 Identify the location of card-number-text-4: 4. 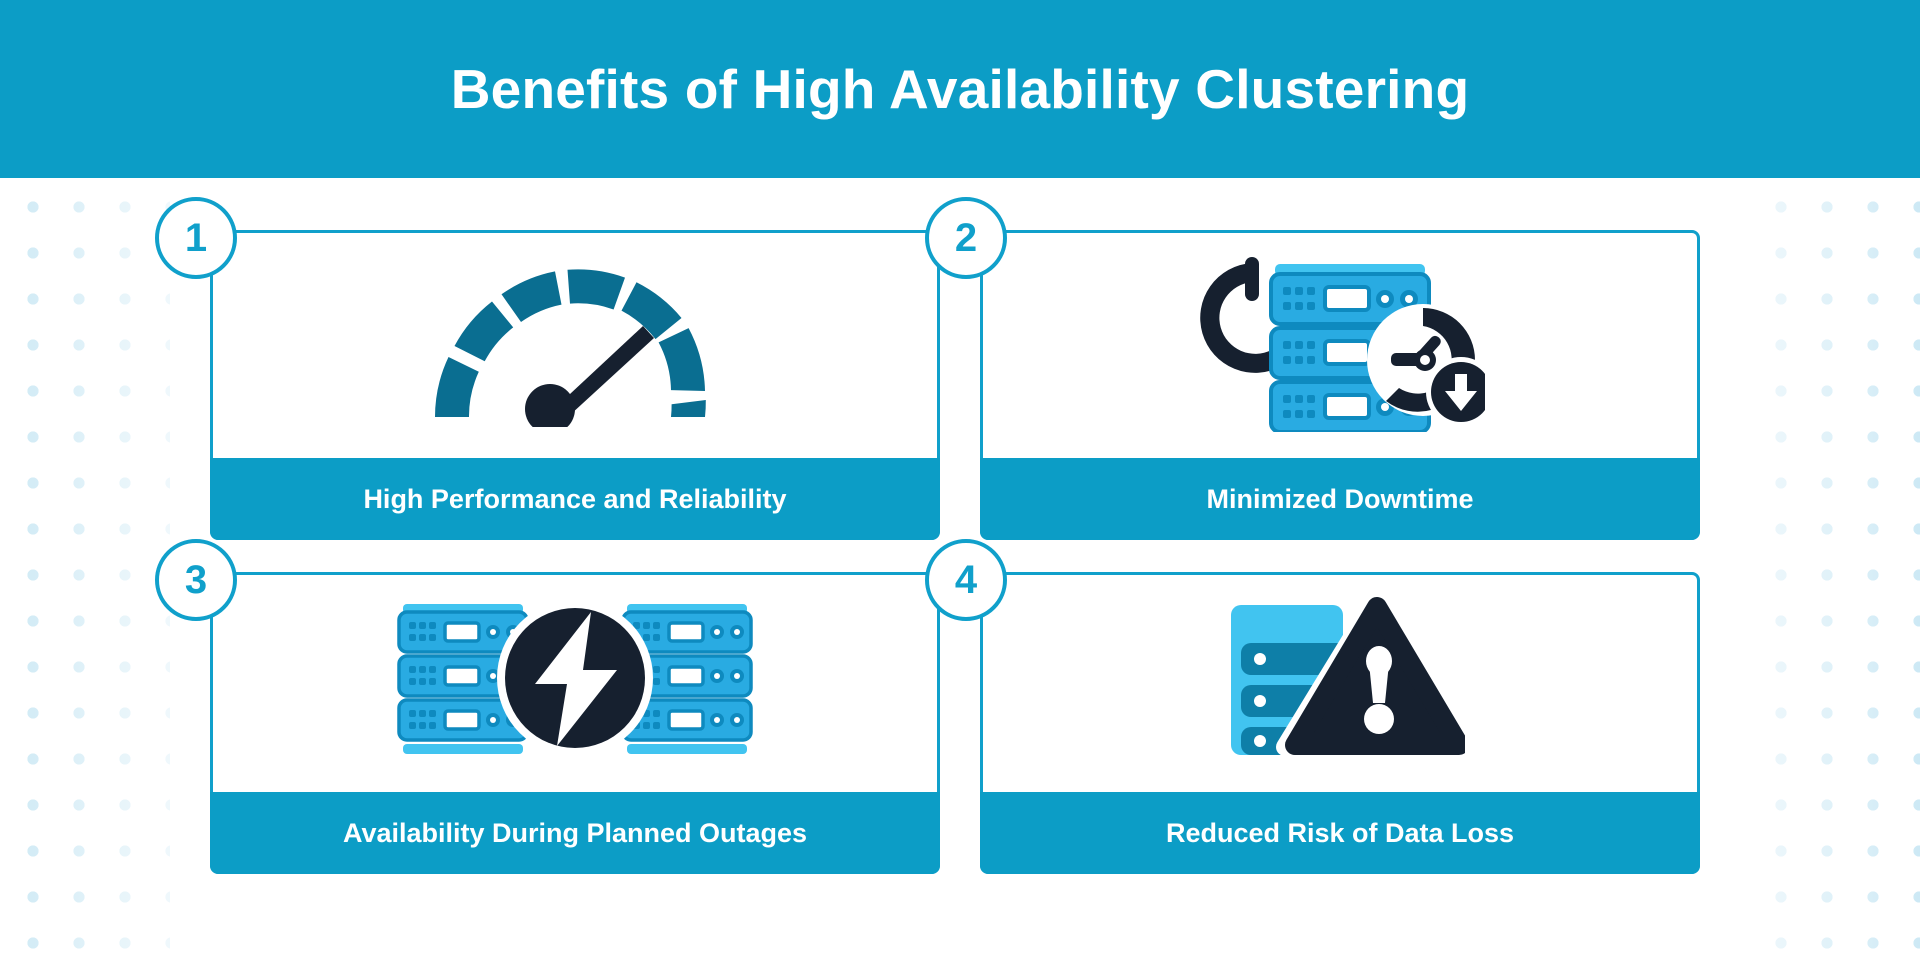
(966, 579).